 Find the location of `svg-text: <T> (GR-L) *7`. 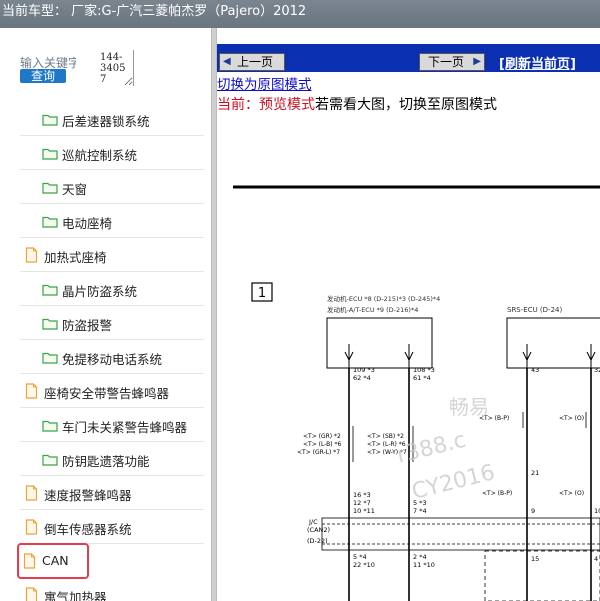

svg-text: <T> (GR-L) *7 is located at coordinates (318, 452).